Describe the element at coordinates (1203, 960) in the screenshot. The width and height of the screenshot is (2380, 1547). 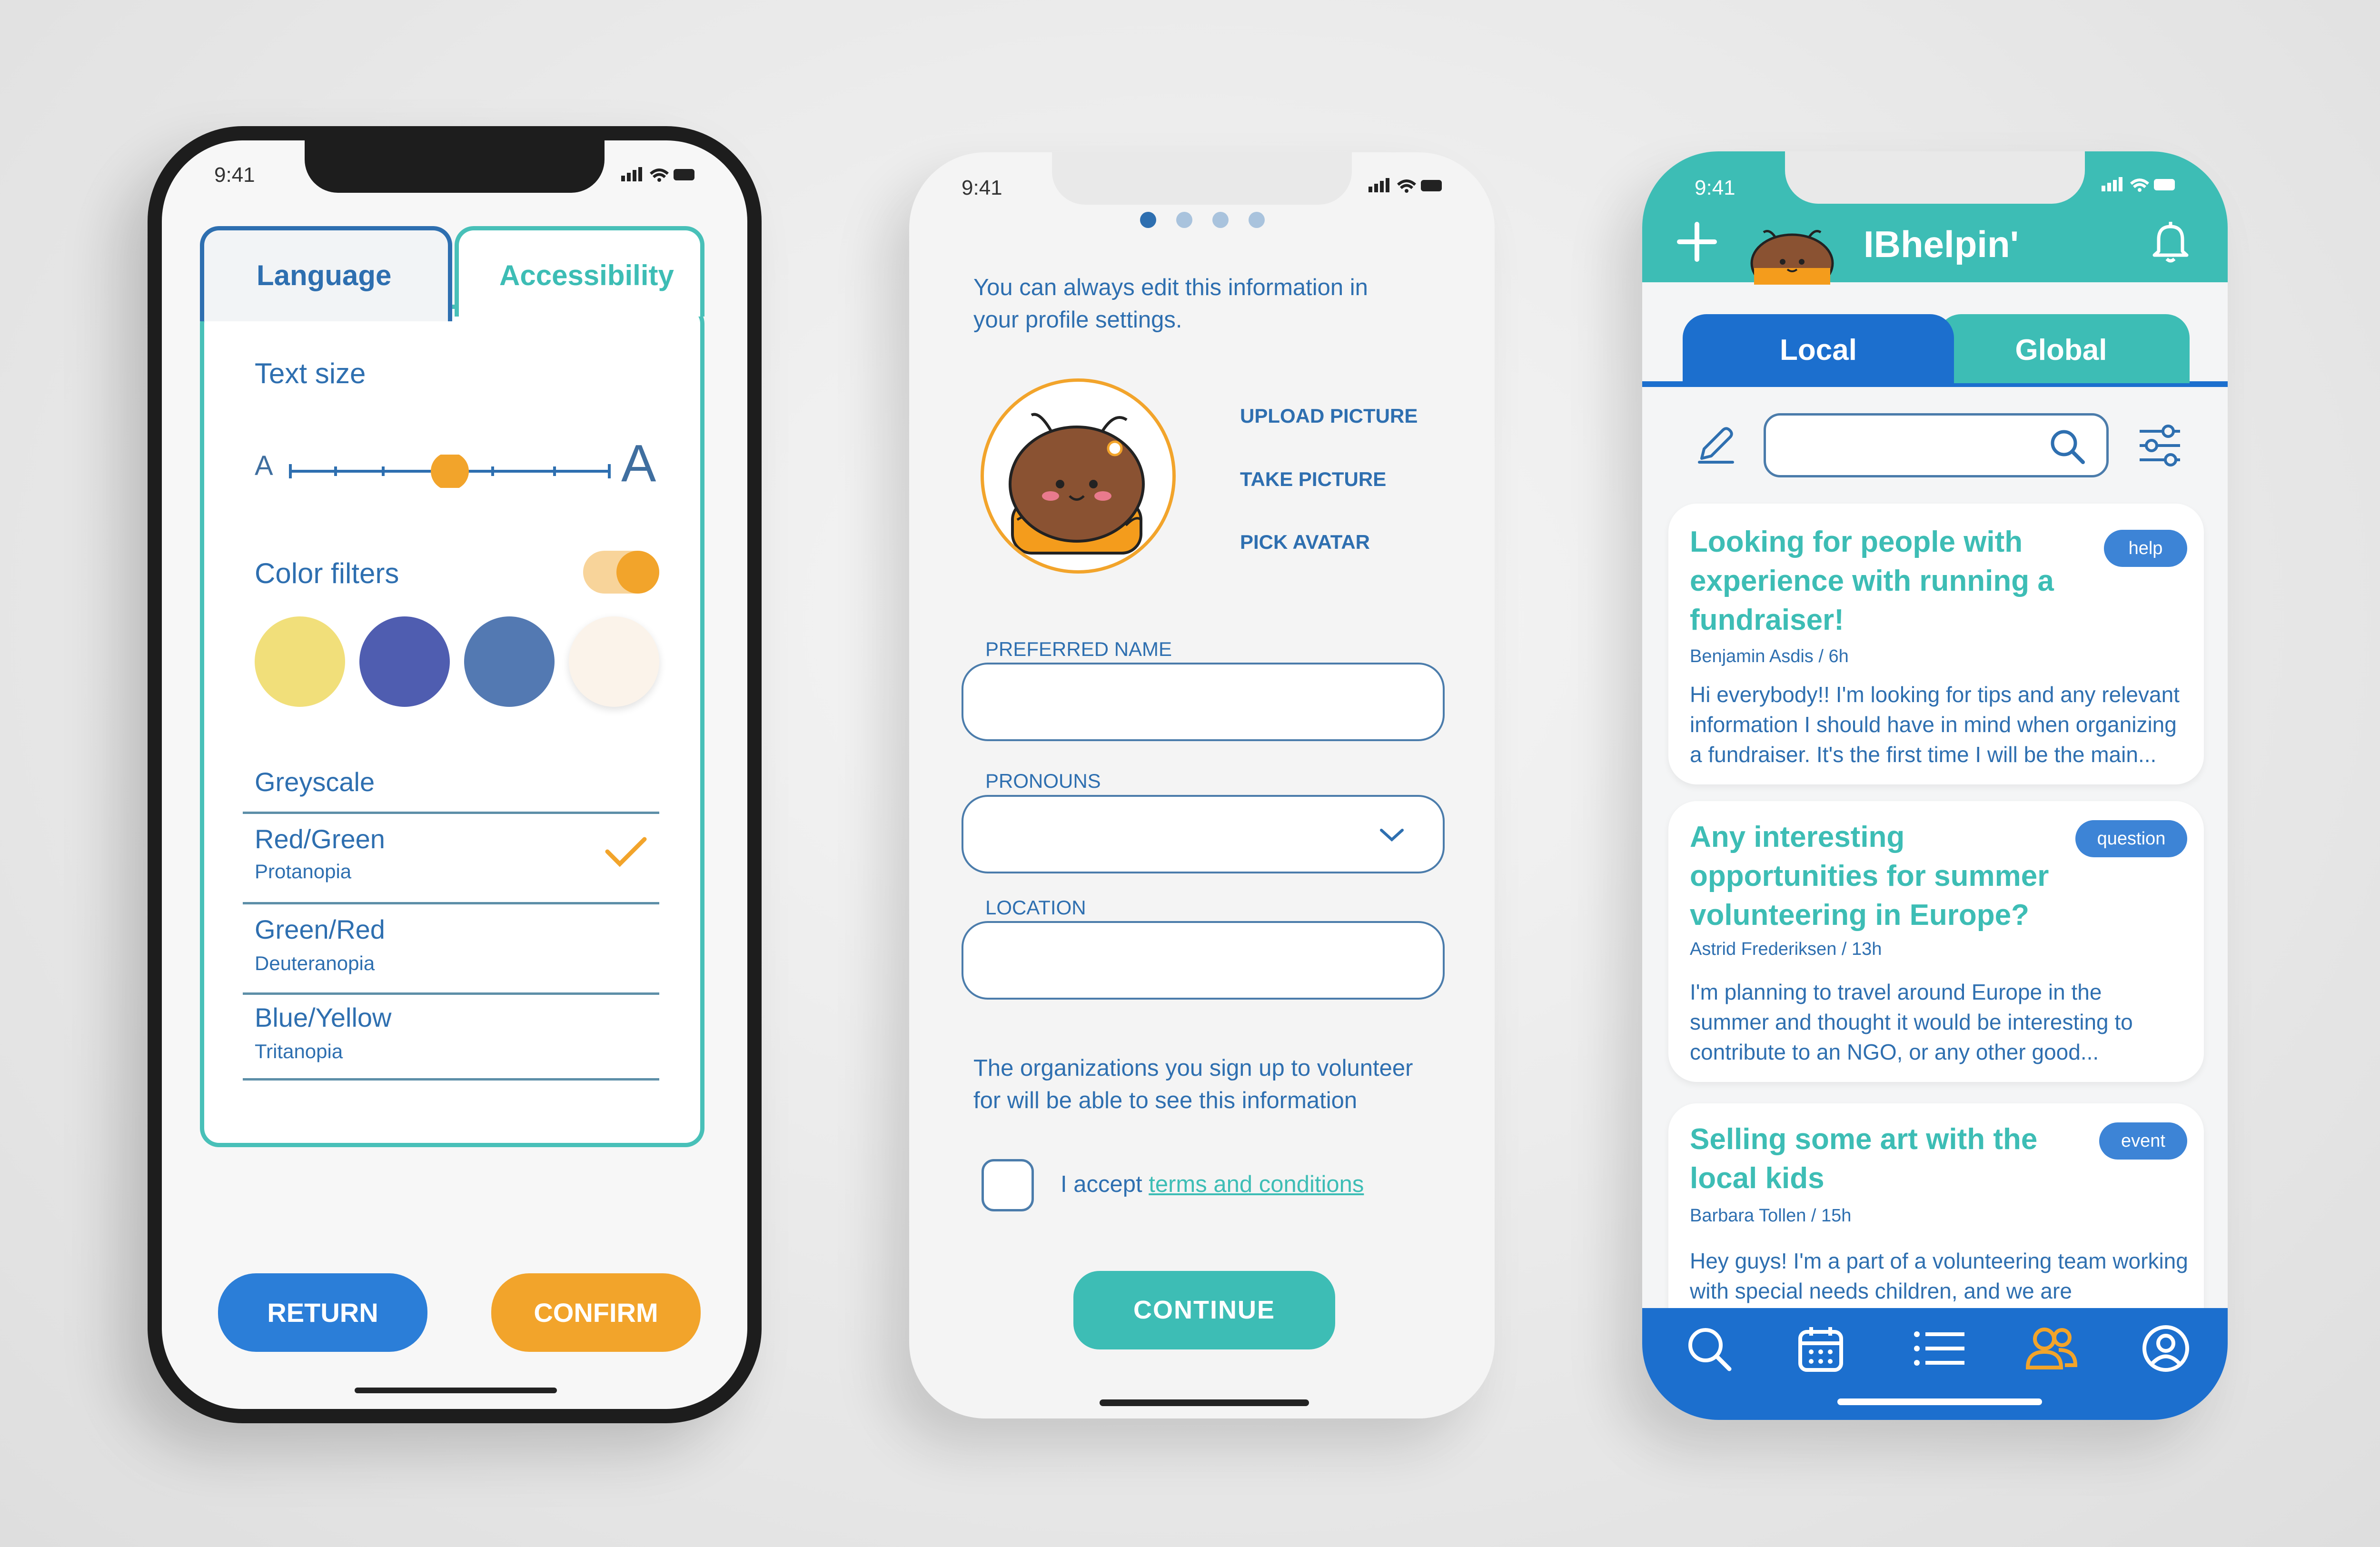
I see `location-input` at that location.